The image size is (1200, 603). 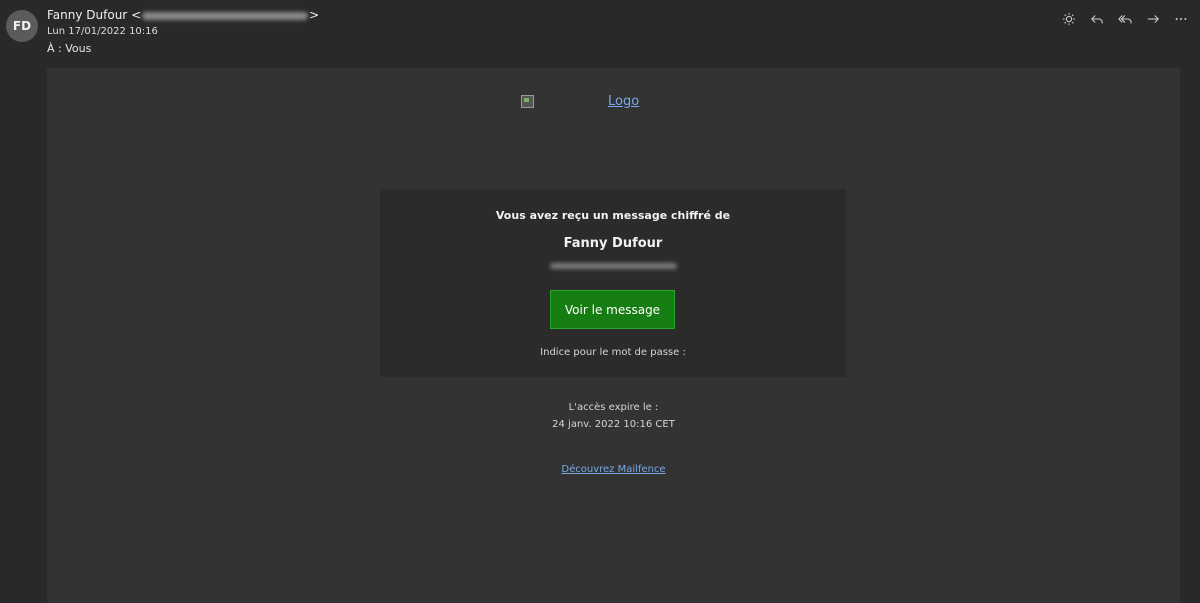 What do you see at coordinates (225, 15) in the screenshot?
I see `sender-email-blurred` at bounding box center [225, 15].